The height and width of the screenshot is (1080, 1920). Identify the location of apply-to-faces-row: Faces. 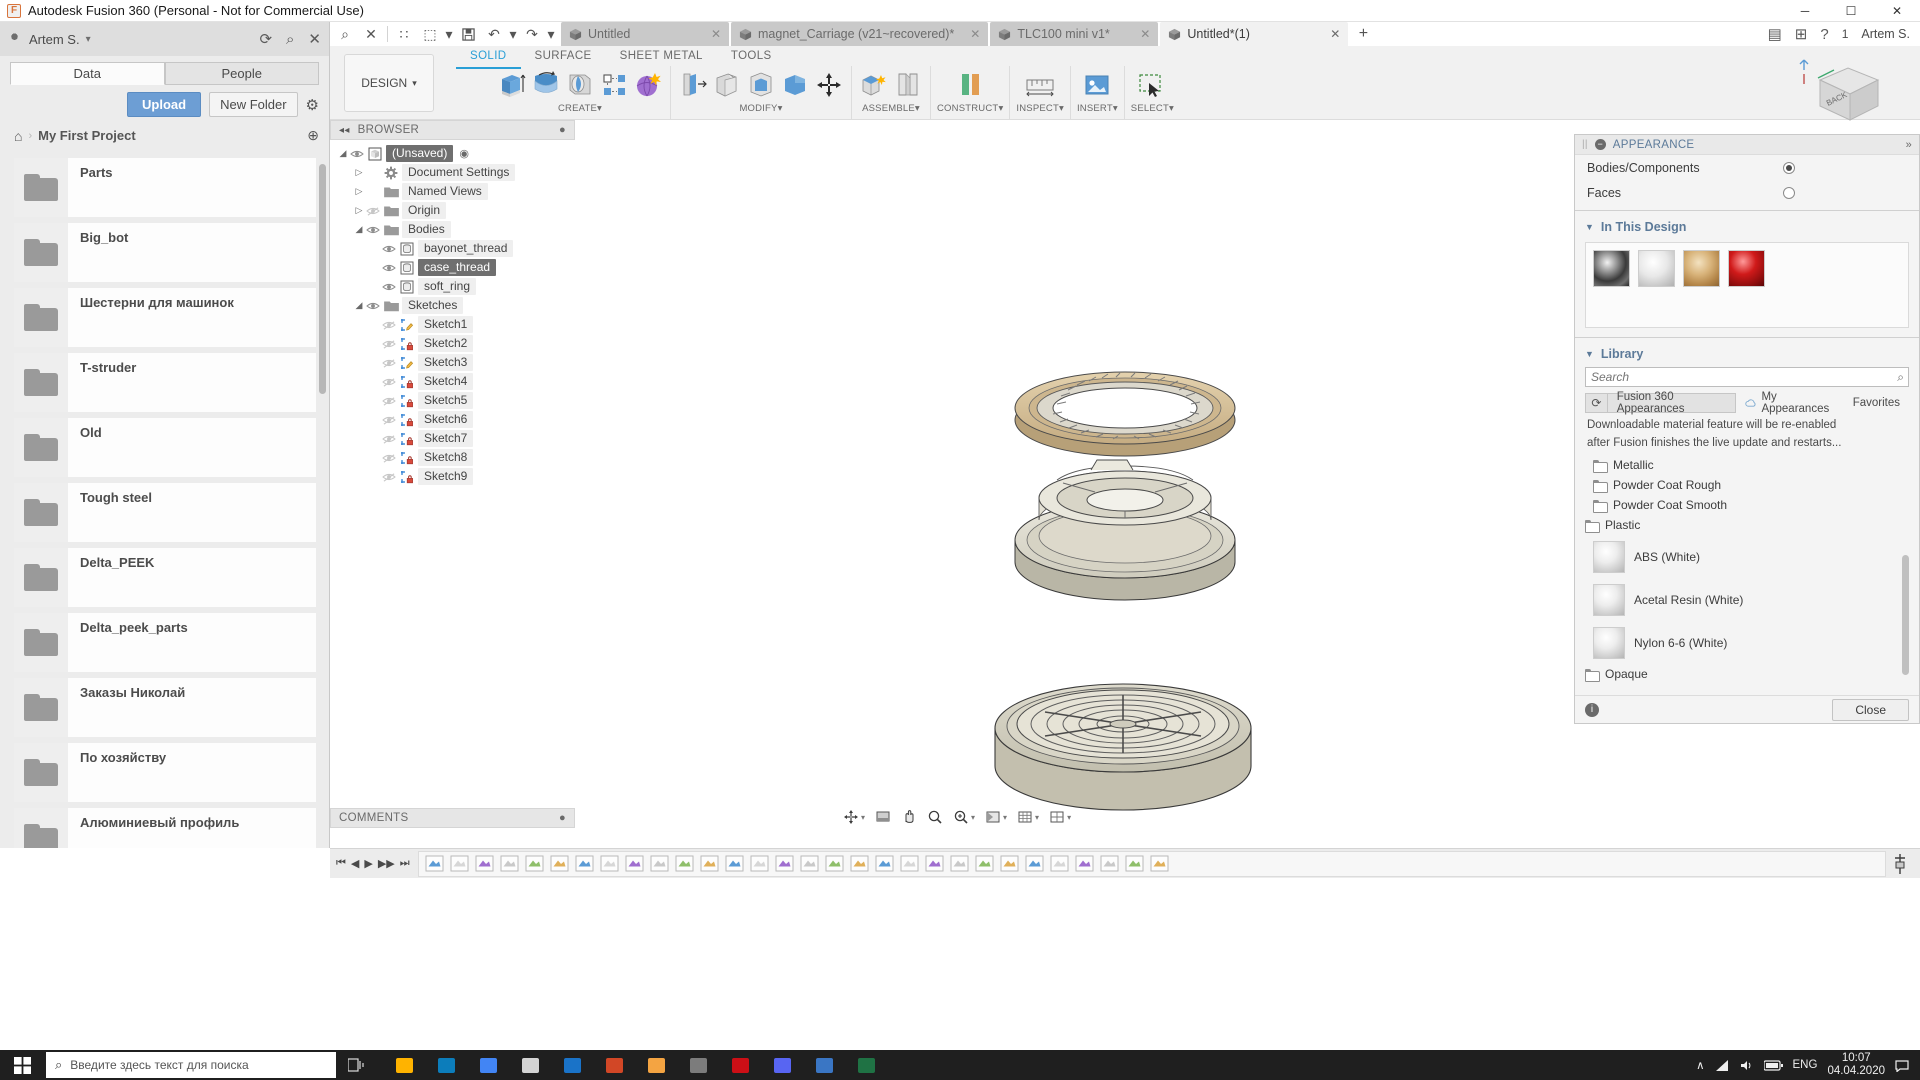
(1747, 192).